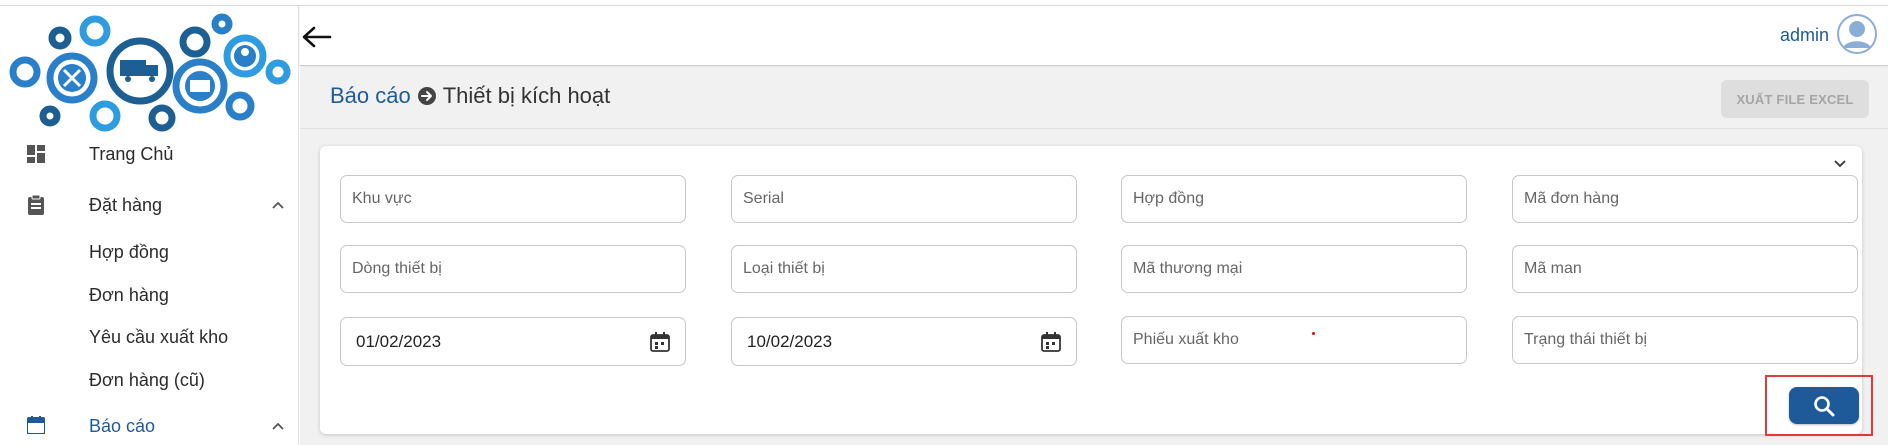  I want to click on sidebar-subitem-hop-dong: Hợp đồng, so click(129, 252).